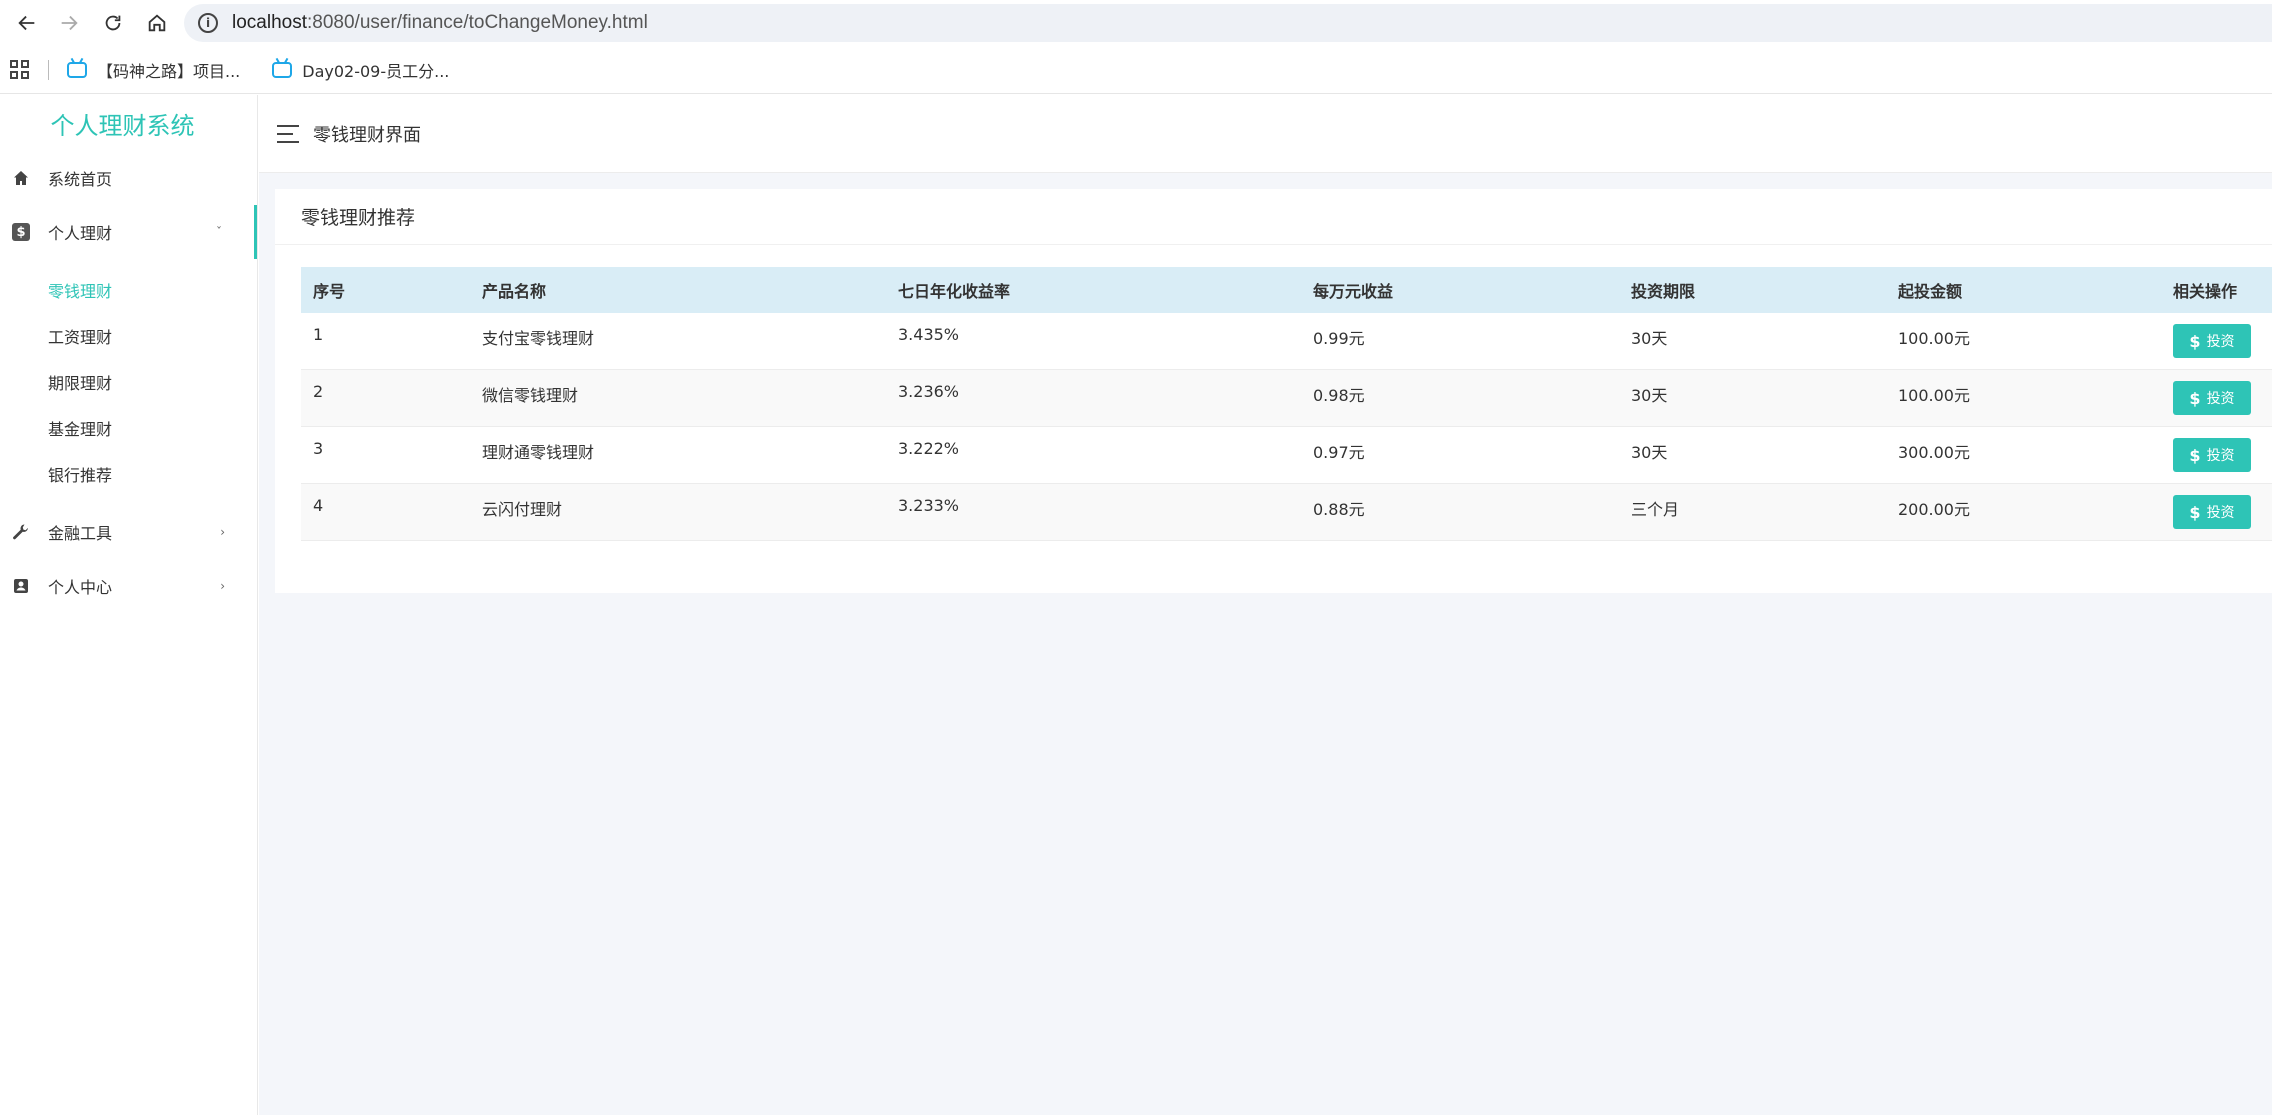 This screenshot has width=2272, height=1115. I want to click on brand-title: 个人理财系统, so click(122, 125).